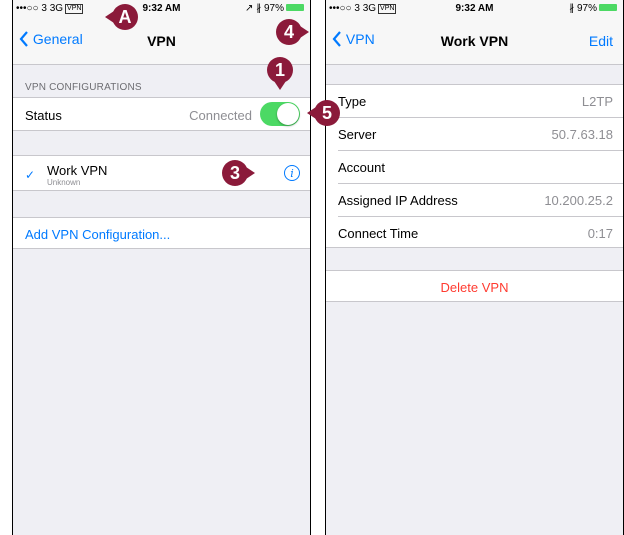 The height and width of the screenshot is (535, 624). What do you see at coordinates (600, 233) in the screenshot?
I see `detail-value: 0:17` at bounding box center [600, 233].